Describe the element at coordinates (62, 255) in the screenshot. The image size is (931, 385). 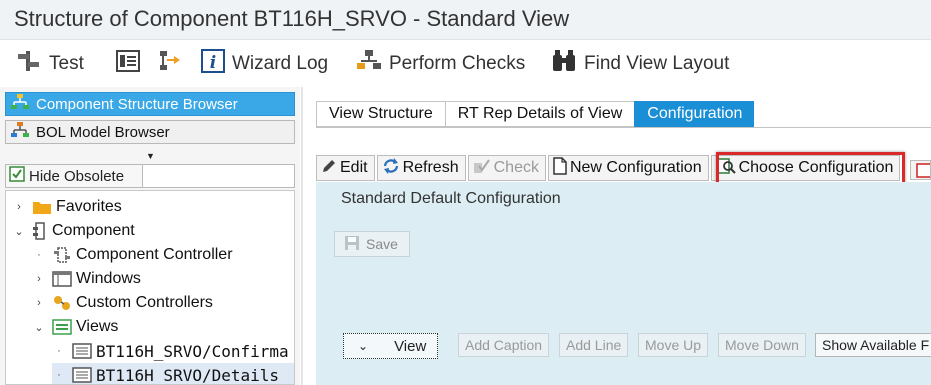
I see `controller-icon` at that location.